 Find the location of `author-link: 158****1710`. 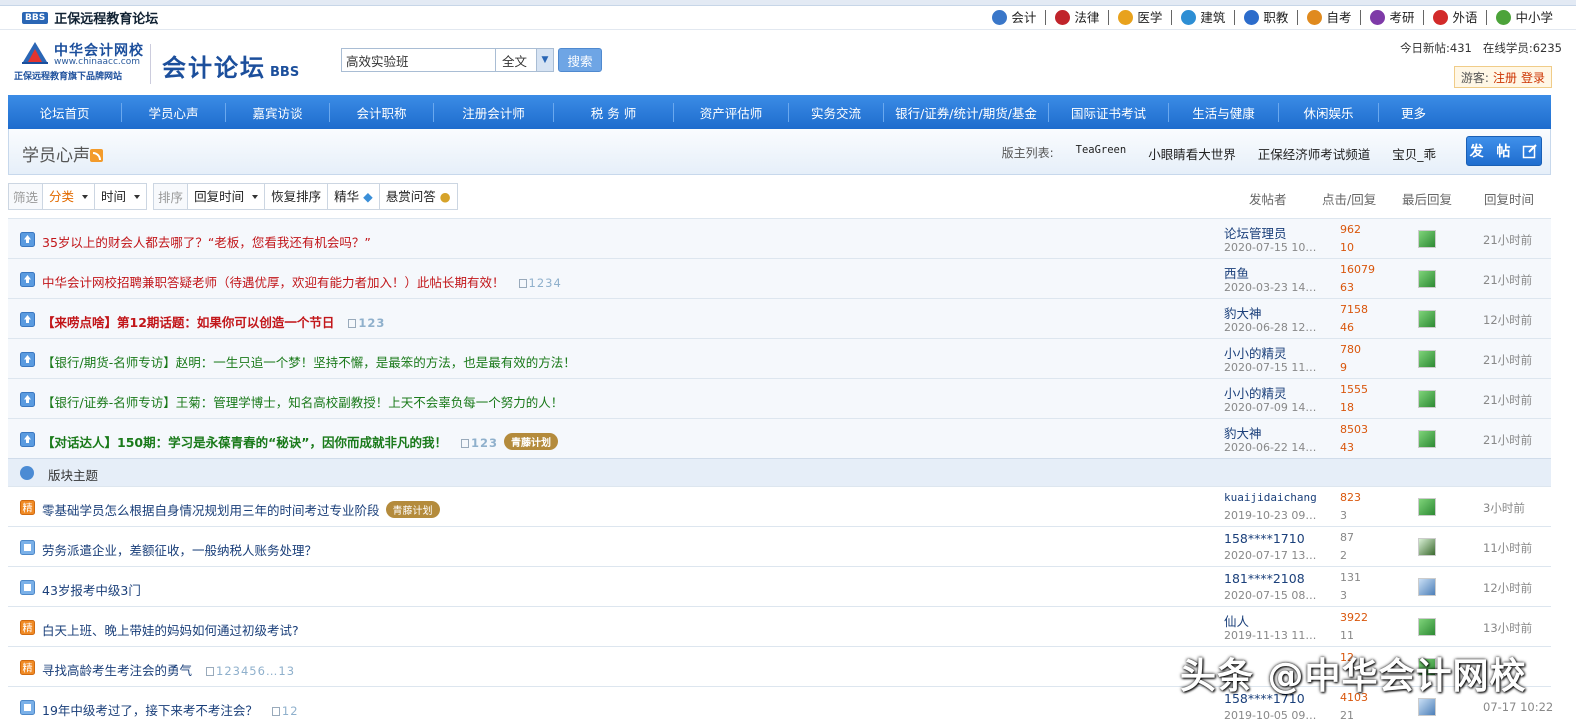

author-link: 158****1710 is located at coordinates (1264, 538).